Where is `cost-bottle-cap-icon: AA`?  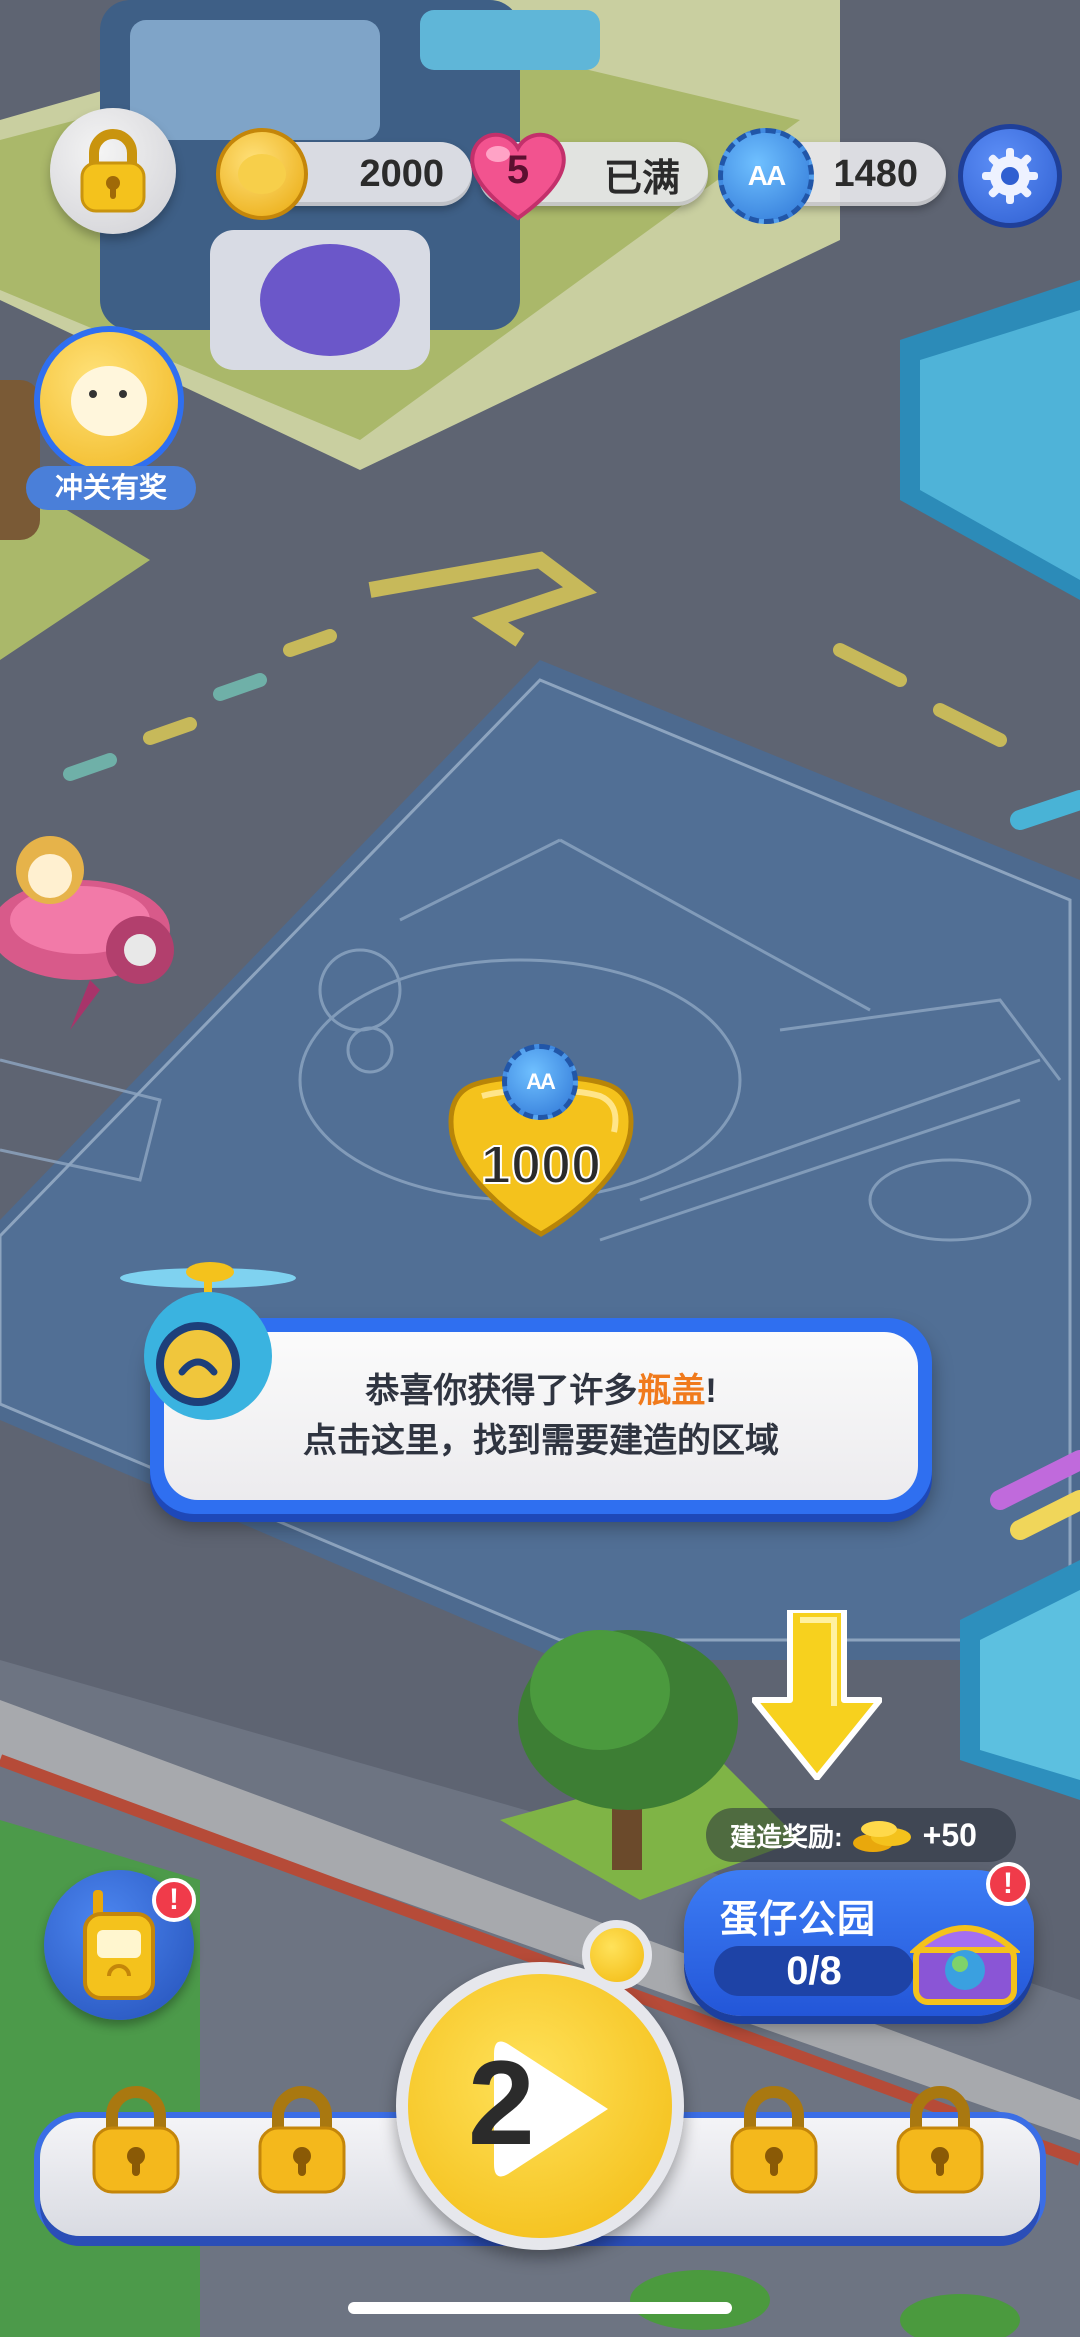 cost-bottle-cap-icon: AA is located at coordinates (540, 1082).